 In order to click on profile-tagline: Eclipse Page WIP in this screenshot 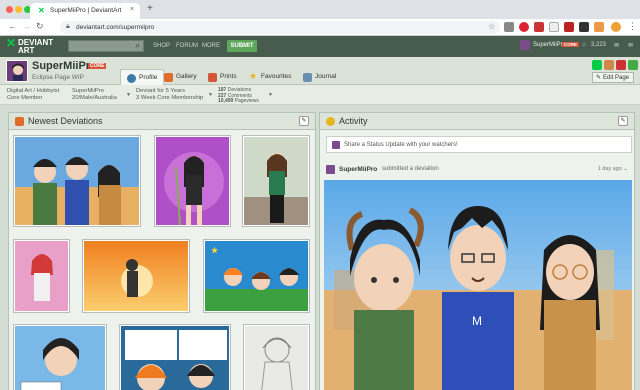, I will do `click(58, 77)`.